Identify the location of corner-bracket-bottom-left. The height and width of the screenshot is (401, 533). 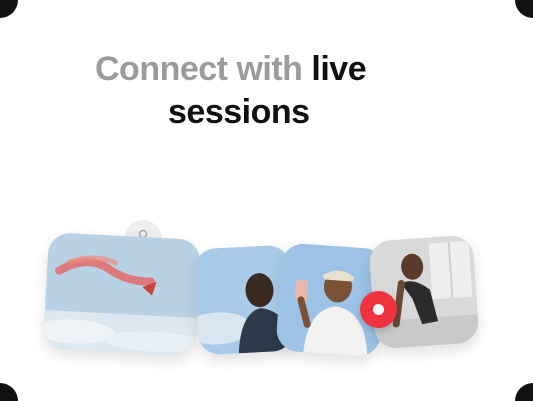
(9, 392).